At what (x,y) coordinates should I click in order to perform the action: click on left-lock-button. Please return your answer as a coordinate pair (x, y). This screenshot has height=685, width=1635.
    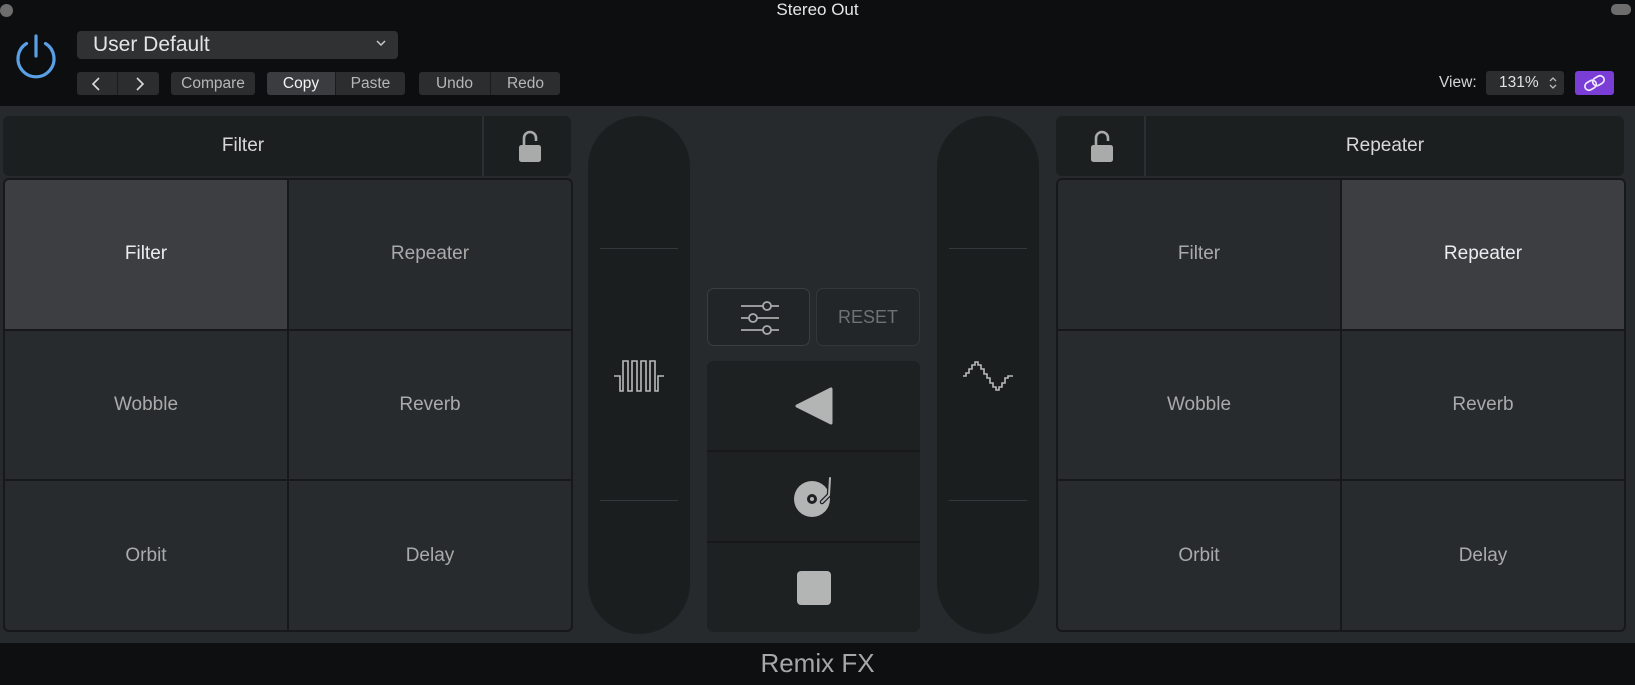
    Looking at the image, I should click on (528, 146).